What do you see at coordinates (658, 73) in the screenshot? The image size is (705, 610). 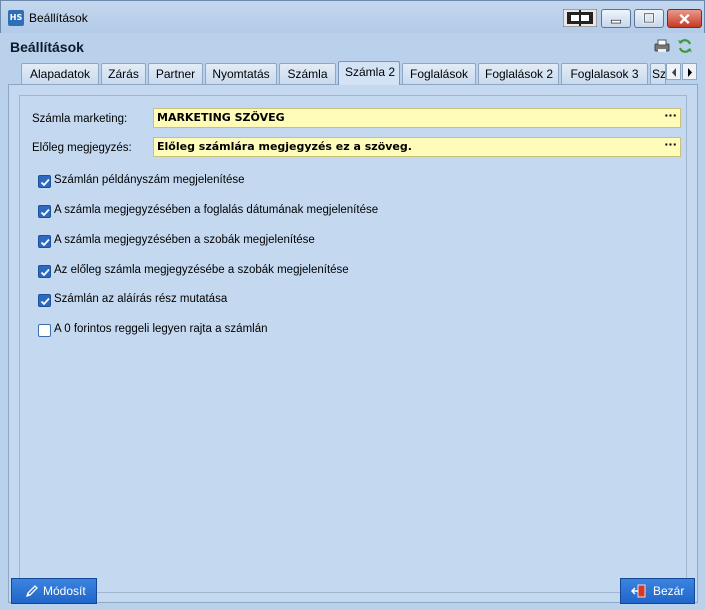 I see `tab-overflow: Sz` at bounding box center [658, 73].